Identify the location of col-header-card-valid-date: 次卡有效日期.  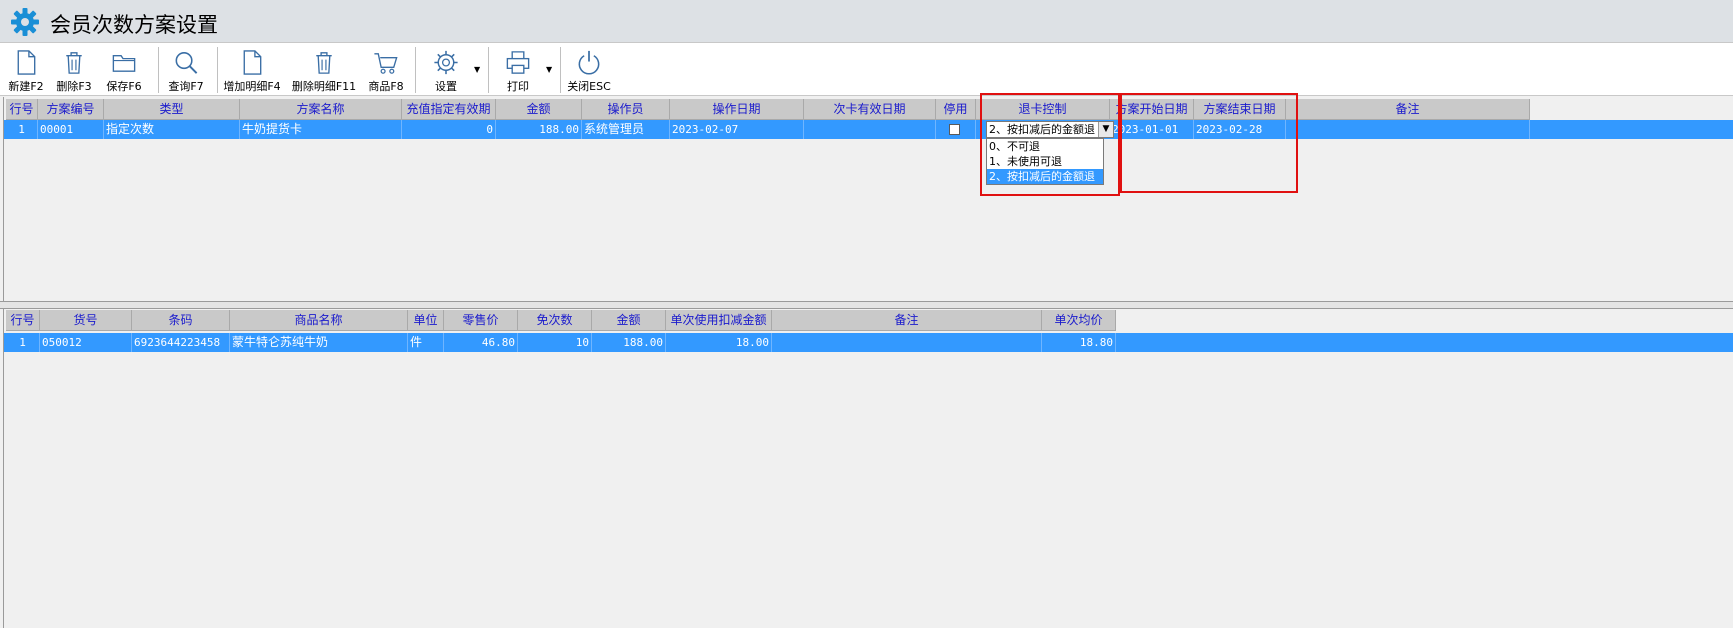
(870, 109).